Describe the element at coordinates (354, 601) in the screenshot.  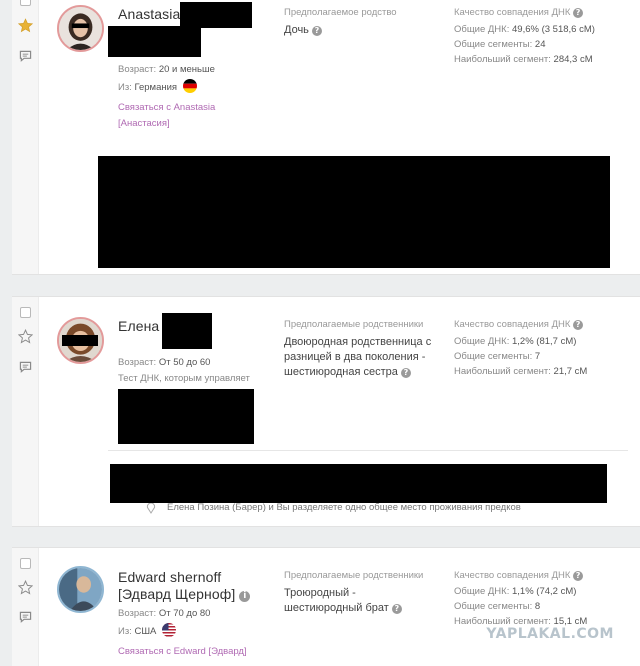
I see `relationship-value: Троюродный - шестиюродный брат ?` at that location.